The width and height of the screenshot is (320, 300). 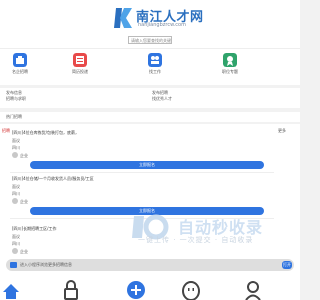 I want to click on quick-link-0: 名企招聘, so click(x=20, y=68).